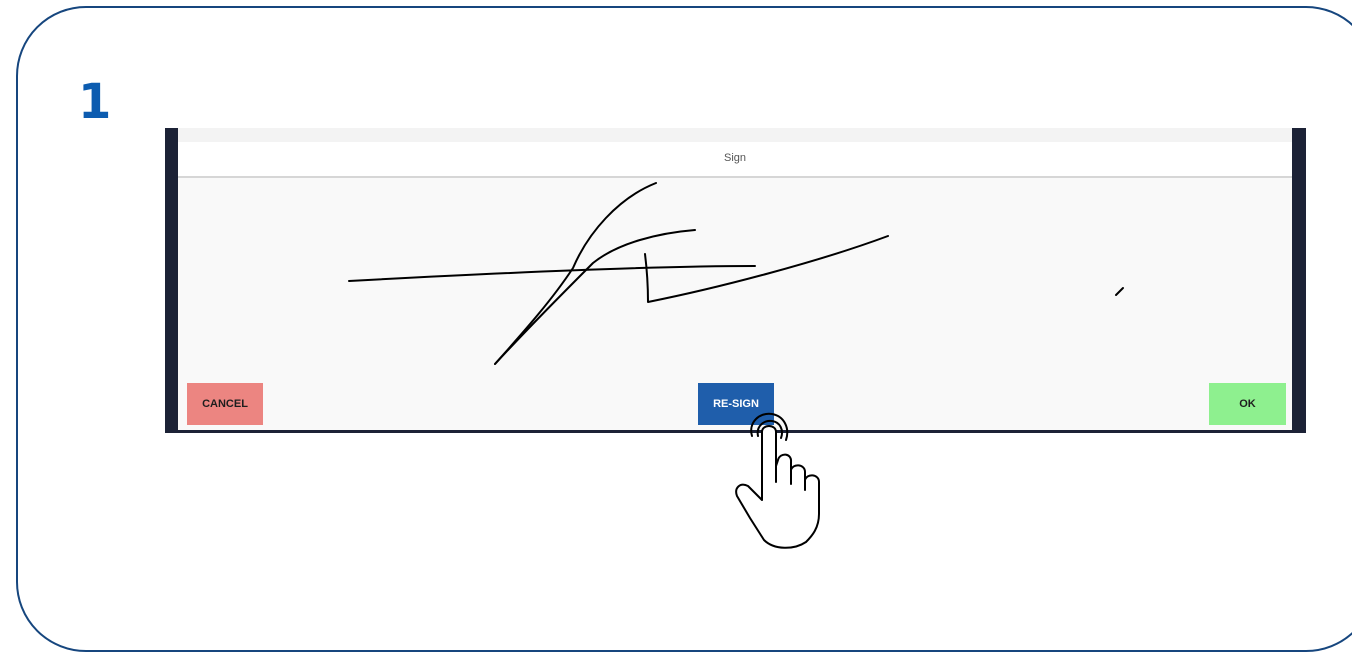  Describe the element at coordinates (1247, 404) in the screenshot. I see `ok-button: OK` at that location.